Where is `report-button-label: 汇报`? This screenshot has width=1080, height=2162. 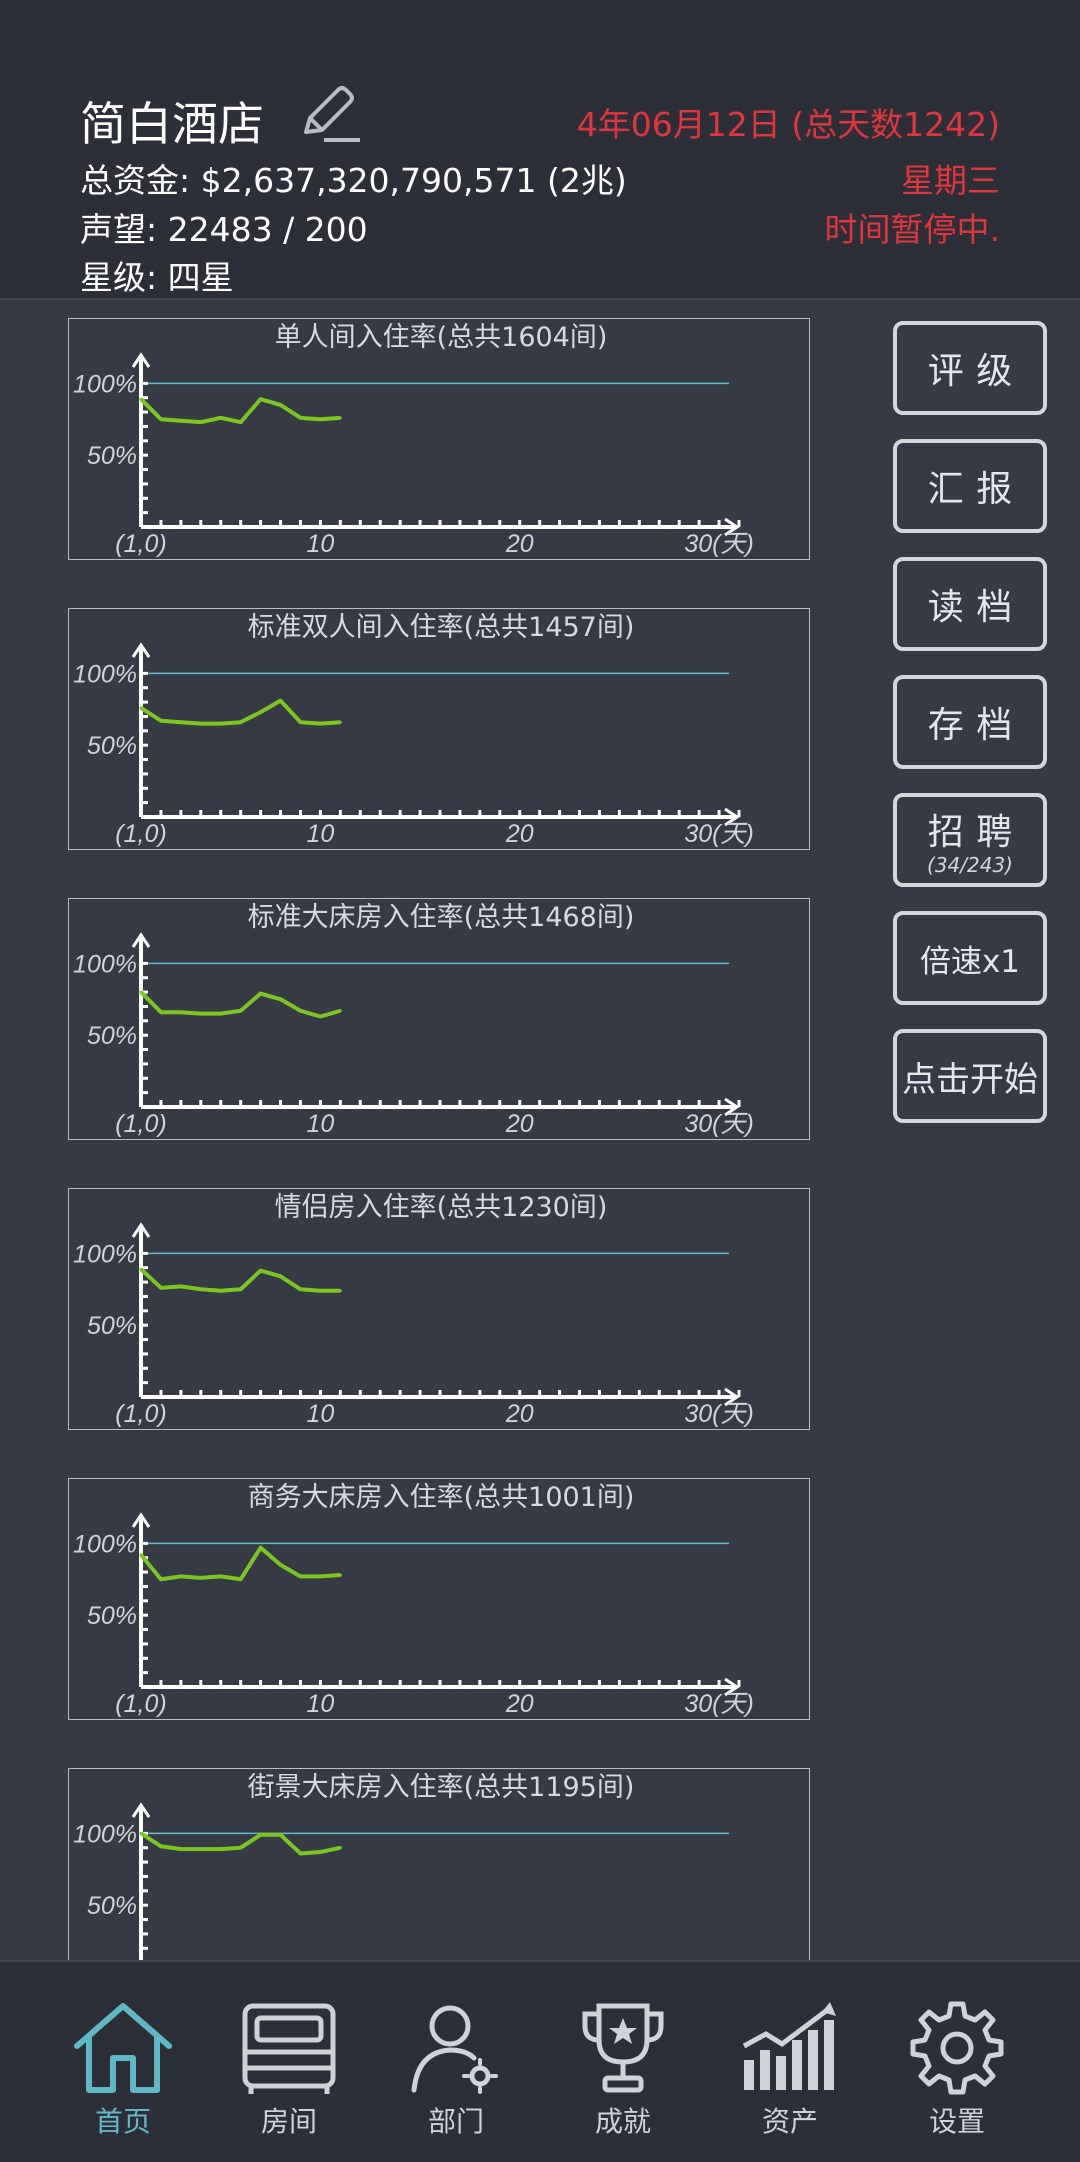
report-button-label: 汇报 is located at coordinates (976, 489).